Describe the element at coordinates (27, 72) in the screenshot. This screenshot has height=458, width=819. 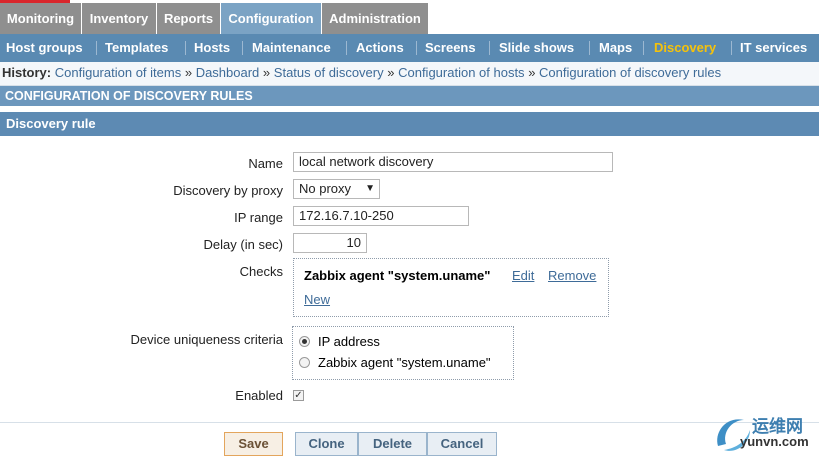
I see `history-label: History:` at that location.